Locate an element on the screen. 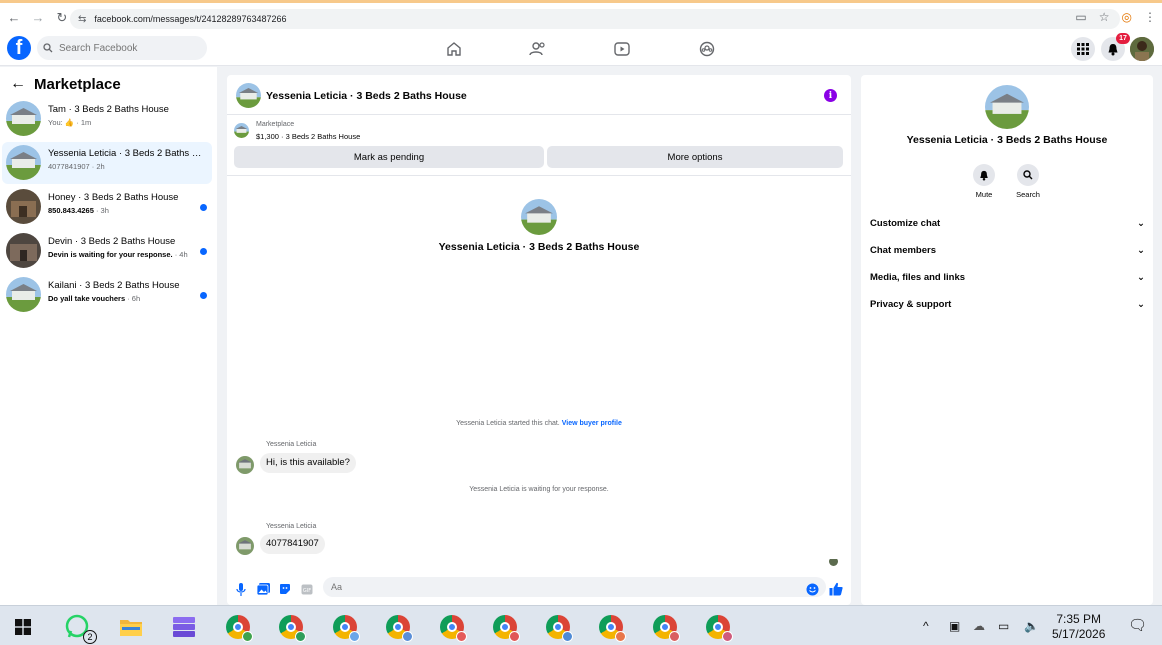  search-input is located at coordinates (124, 48).